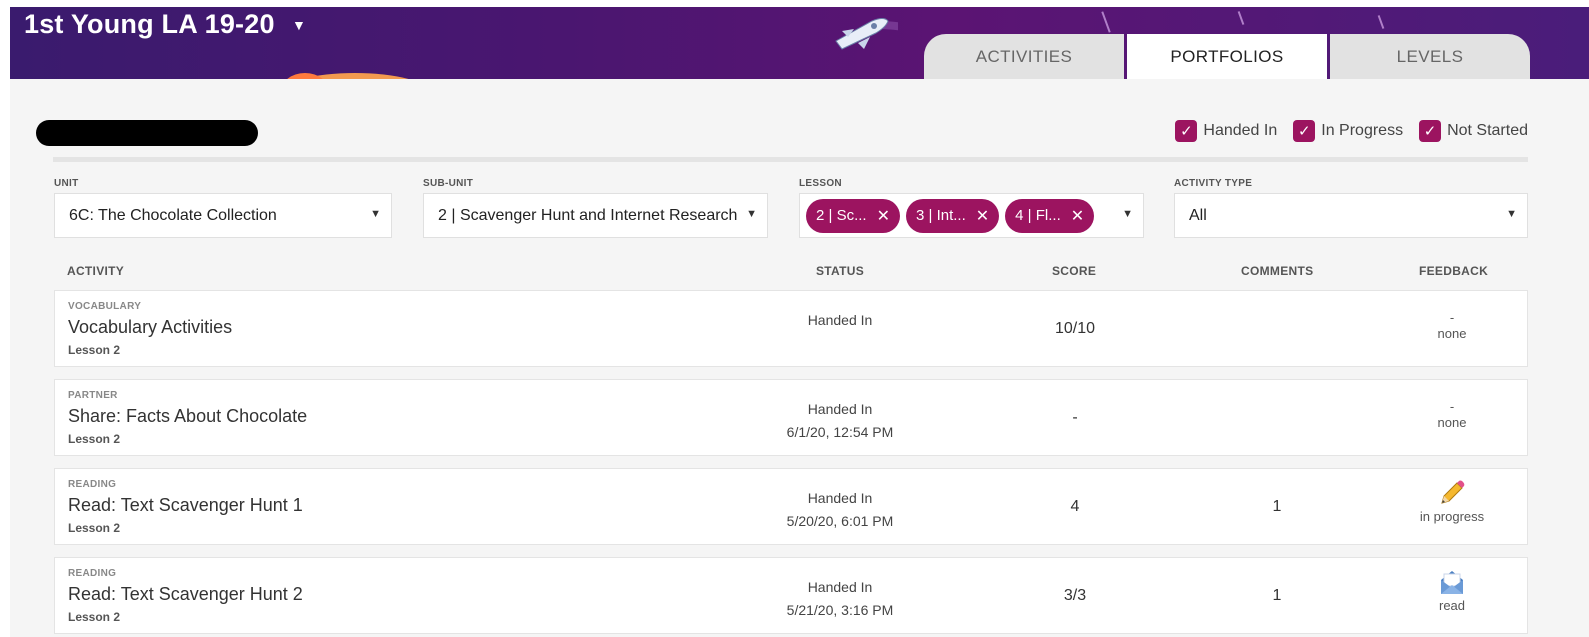 The image size is (1589, 637). What do you see at coordinates (1452, 583) in the screenshot?
I see `envelope-icon` at bounding box center [1452, 583].